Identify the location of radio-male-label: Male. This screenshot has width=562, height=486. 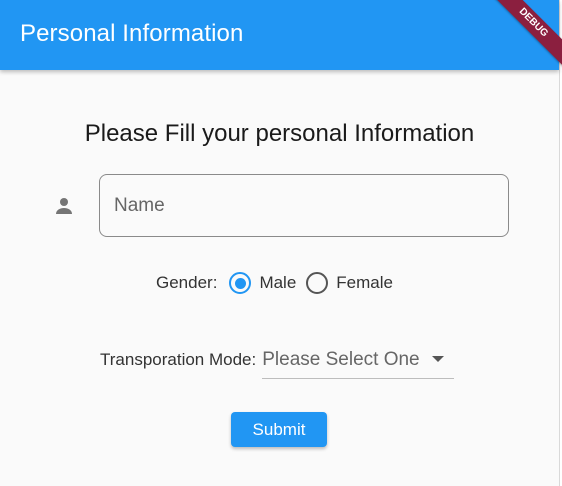
(278, 282).